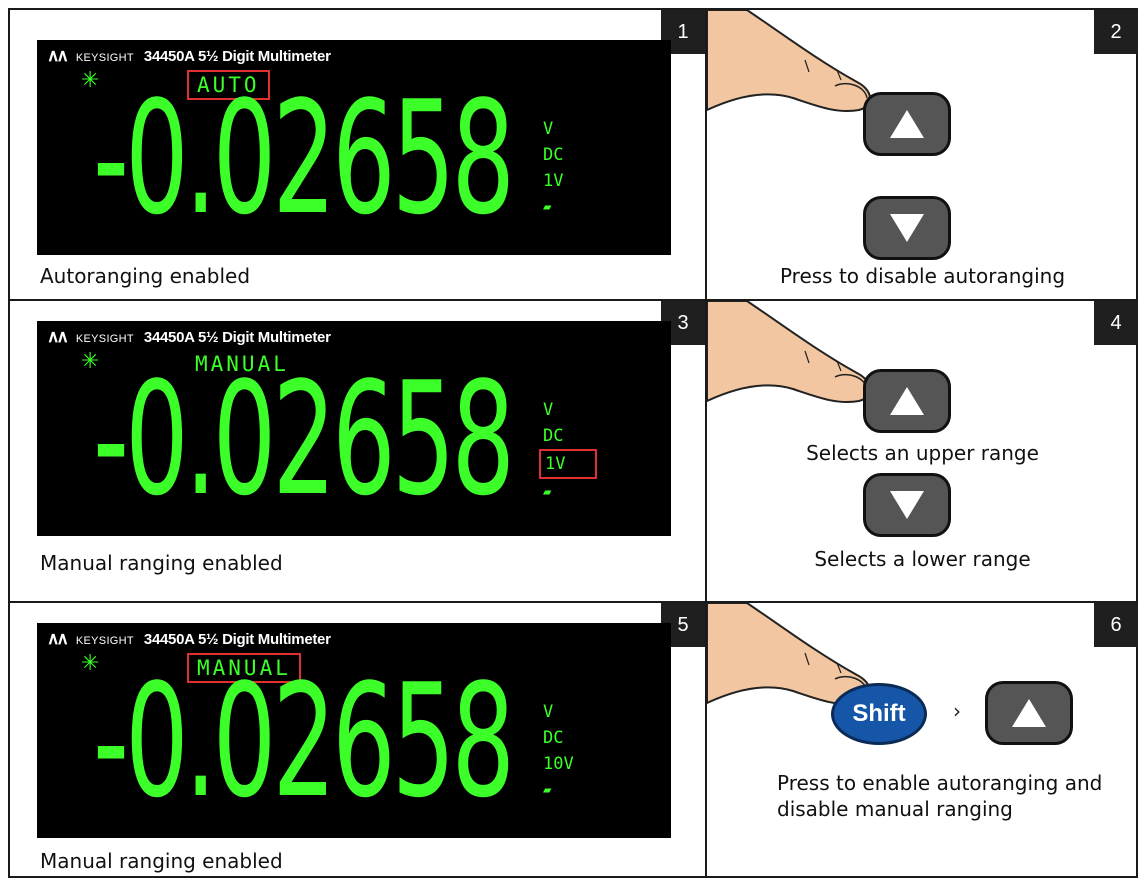 This screenshot has width=1146, height=880. I want to click on step-number-badge: 6, so click(1116, 625).